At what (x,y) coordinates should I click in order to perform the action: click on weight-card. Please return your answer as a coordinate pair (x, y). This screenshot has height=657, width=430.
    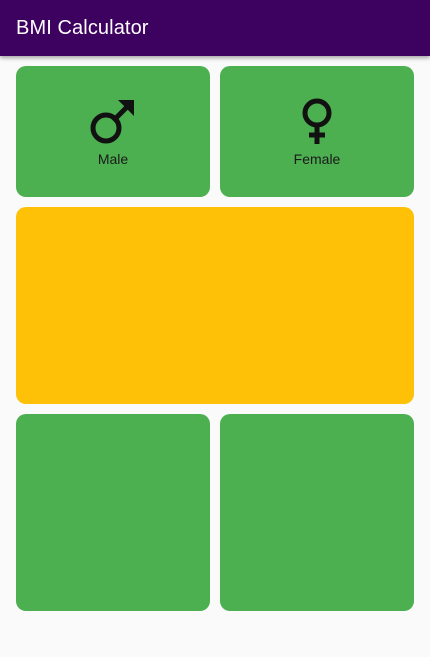
    Looking at the image, I should click on (113, 512).